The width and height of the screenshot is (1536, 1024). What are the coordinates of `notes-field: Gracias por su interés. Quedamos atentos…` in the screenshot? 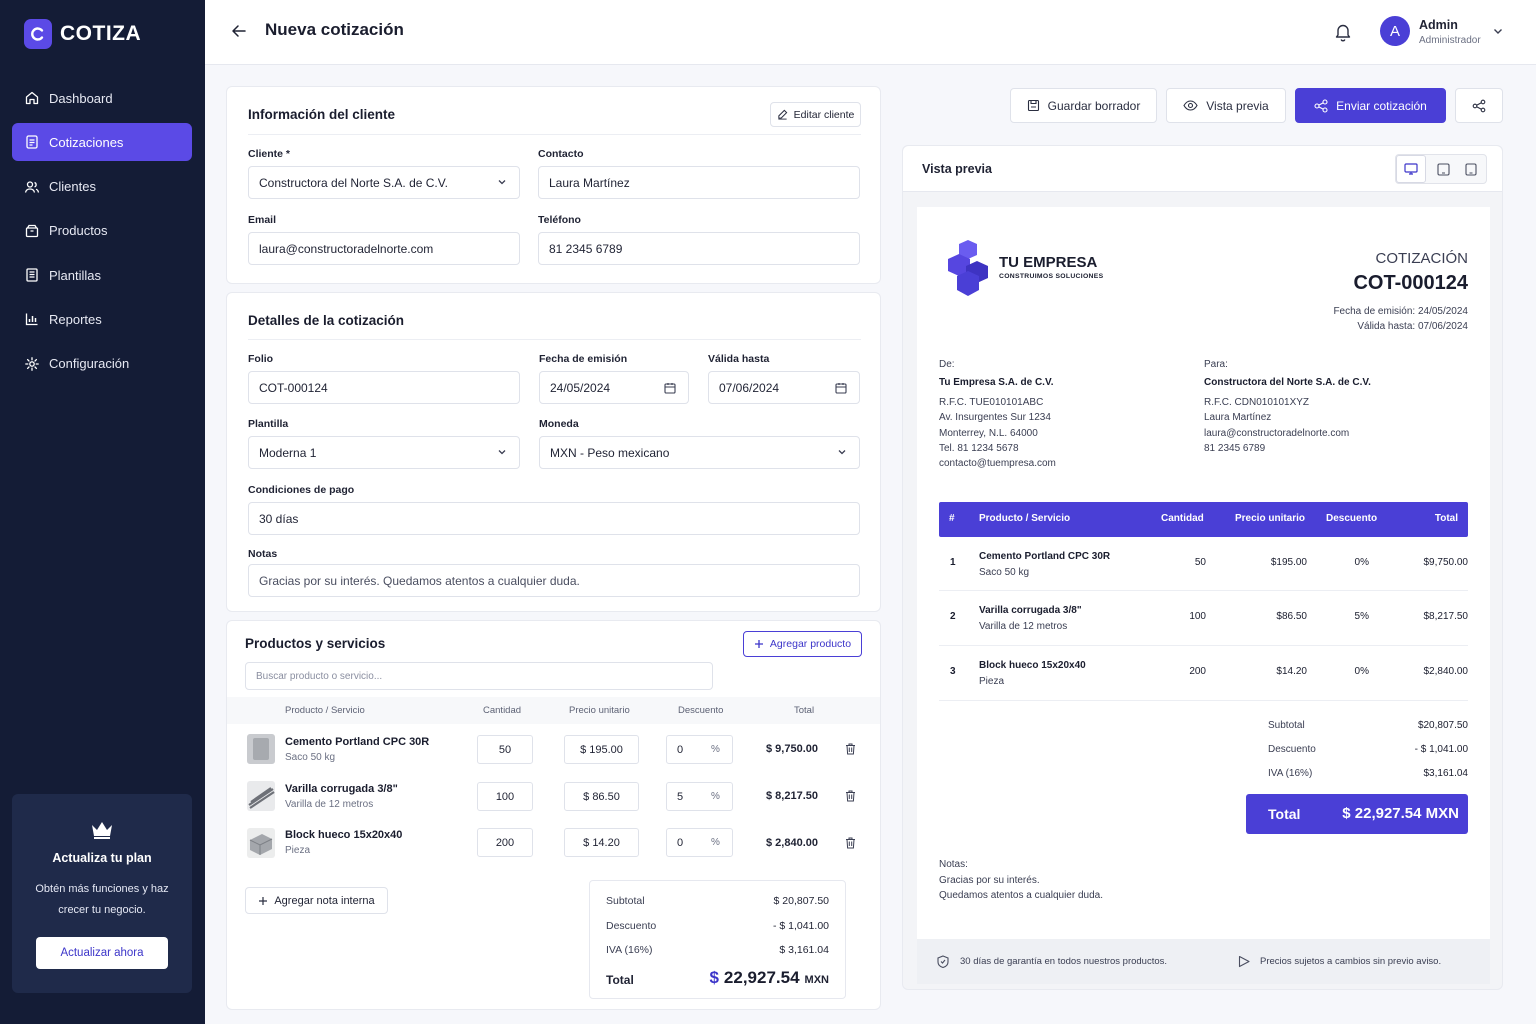 It's located at (554, 580).